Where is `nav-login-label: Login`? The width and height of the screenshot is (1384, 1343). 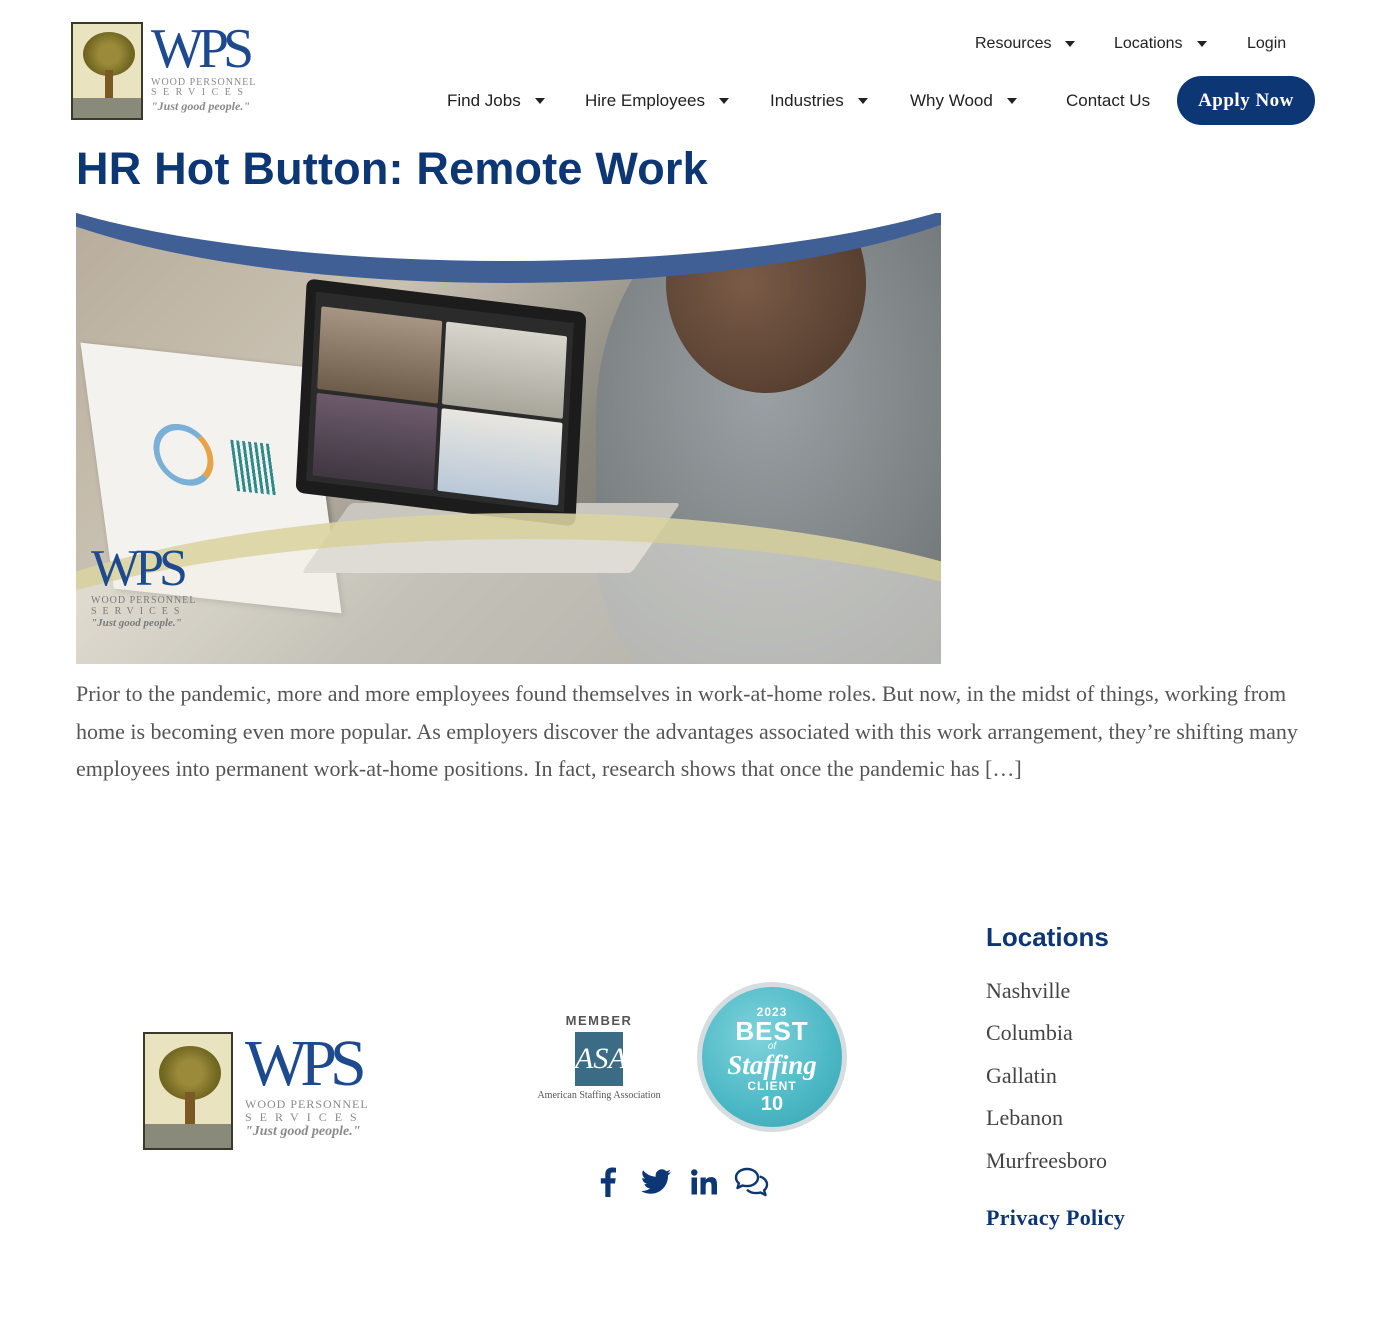
nav-login-label: Login is located at coordinates (1267, 43).